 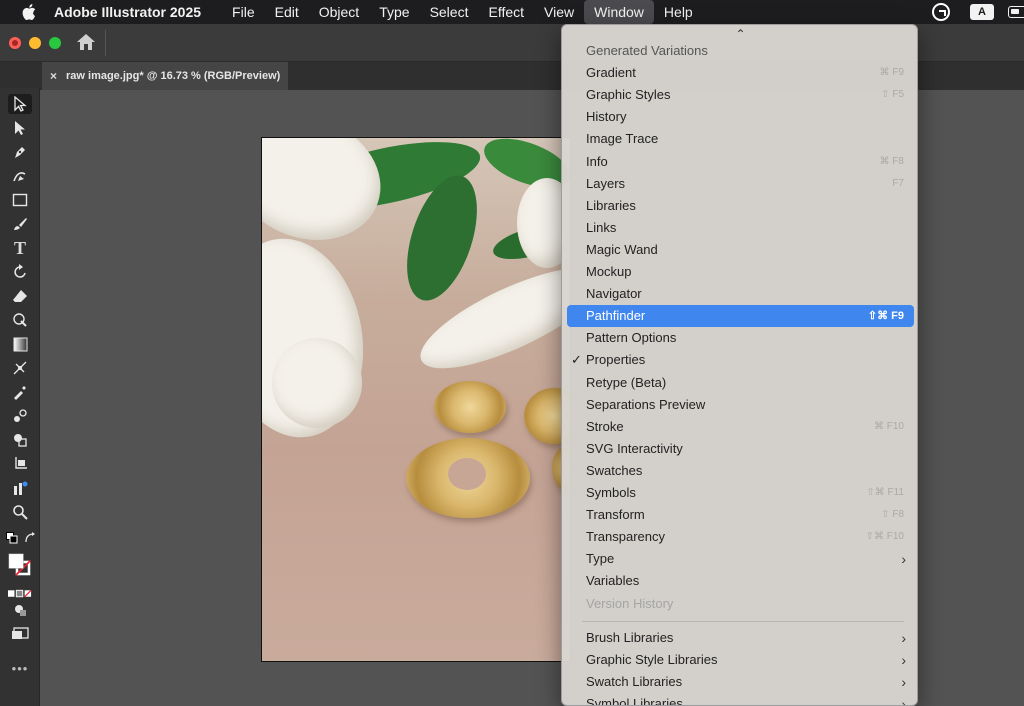 What do you see at coordinates (615, 515) in the screenshot?
I see `menu-item-label: Transform` at bounding box center [615, 515].